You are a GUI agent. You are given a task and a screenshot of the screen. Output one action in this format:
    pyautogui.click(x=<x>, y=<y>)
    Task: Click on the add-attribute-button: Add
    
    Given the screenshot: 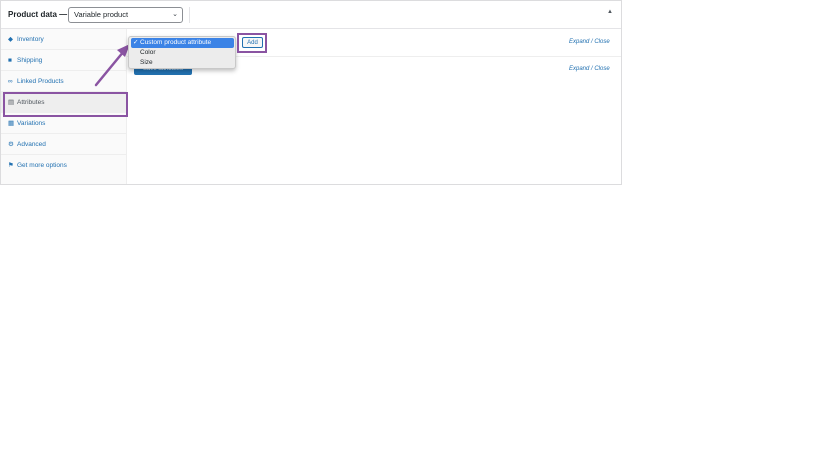 What is the action you would take?
    pyautogui.click(x=252, y=42)
    